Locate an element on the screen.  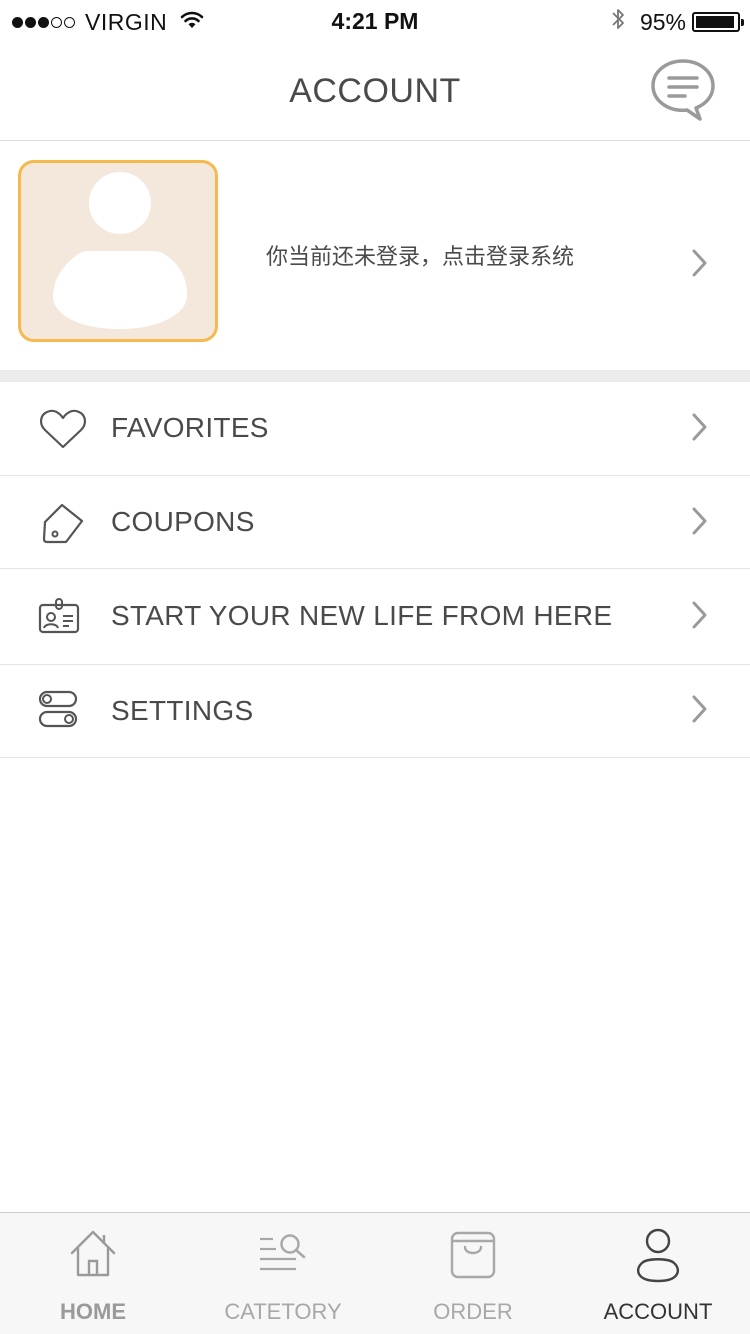
section-divider is located at coordinates (375, 376).